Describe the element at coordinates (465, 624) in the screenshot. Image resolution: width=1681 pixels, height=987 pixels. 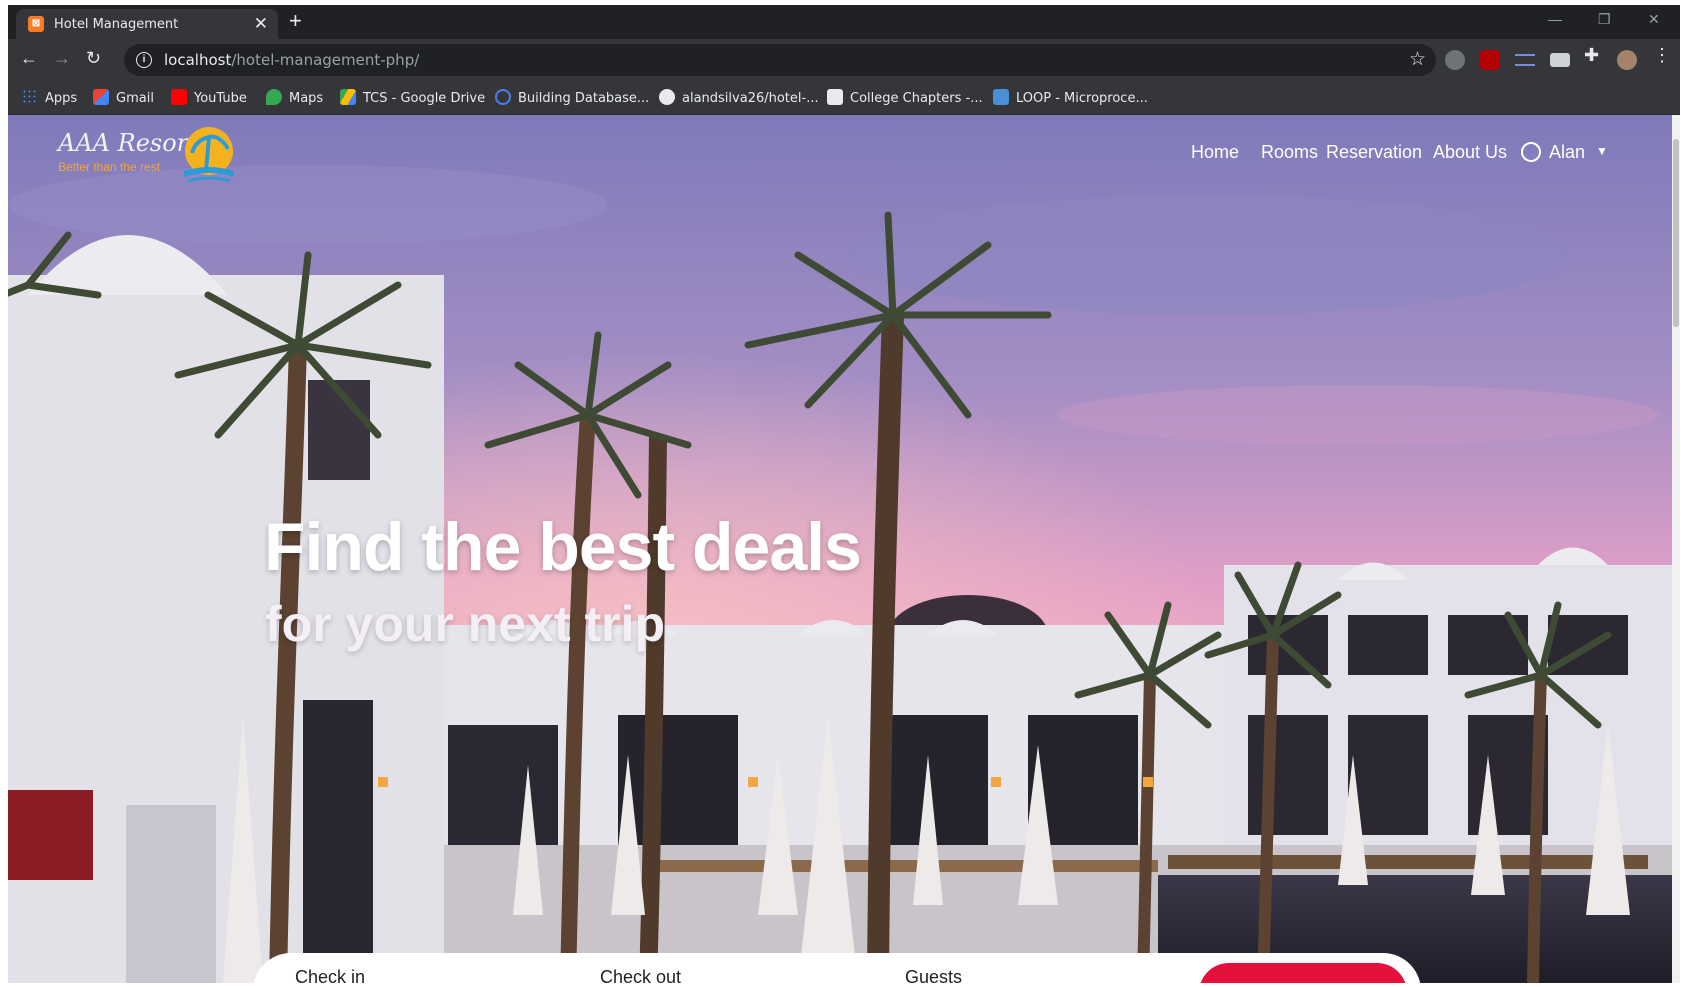
I see `hero-subtitle: for your next trip` at that location.